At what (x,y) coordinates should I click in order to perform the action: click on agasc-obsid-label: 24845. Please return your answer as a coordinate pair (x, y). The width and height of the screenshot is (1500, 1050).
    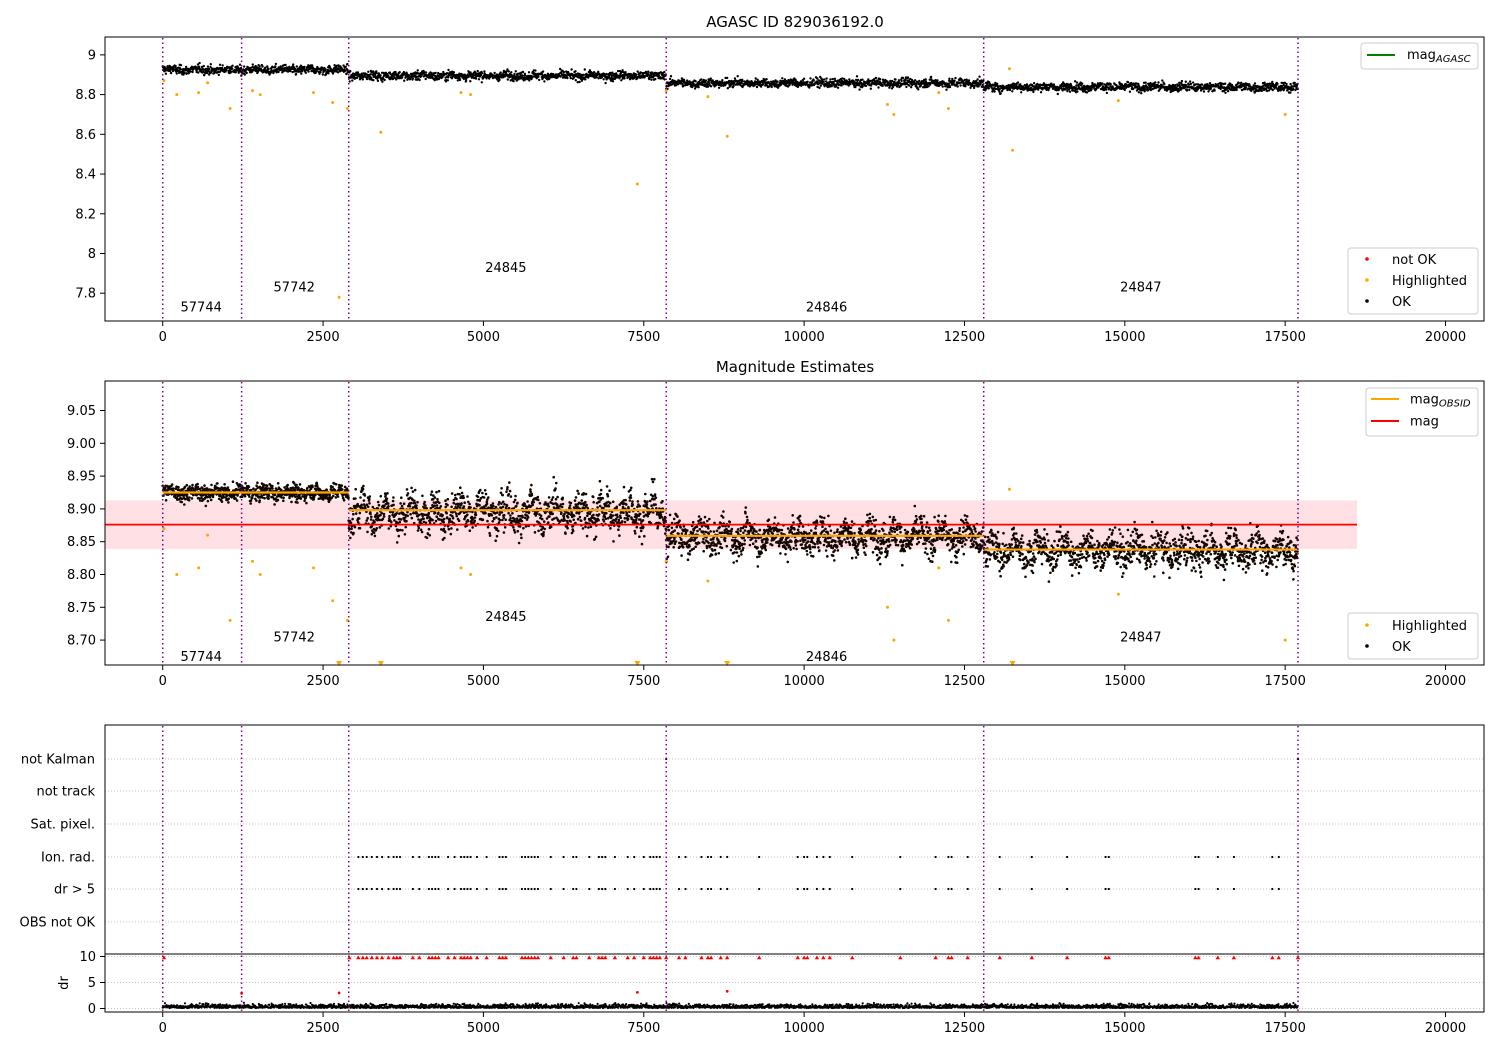
    Looking at the image, I should click on (505, 268).